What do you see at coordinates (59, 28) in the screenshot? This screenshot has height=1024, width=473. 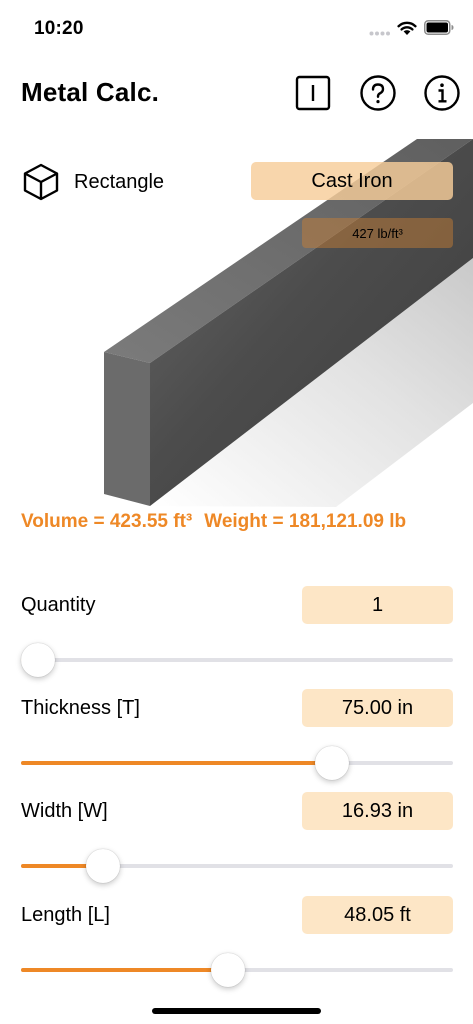 I see `status-time: 10:20` at bounding box center [59, 28].